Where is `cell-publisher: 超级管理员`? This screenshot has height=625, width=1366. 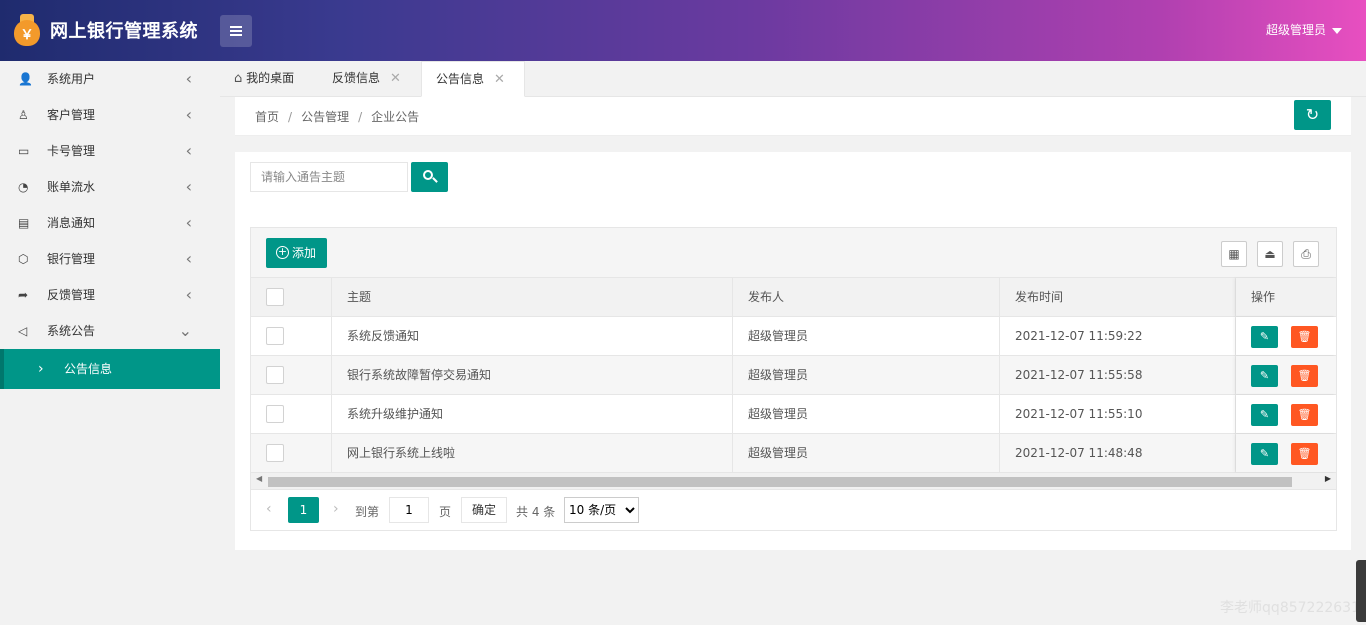
cell-publisher: 超级管理员 is located at coordinates (866, 336).